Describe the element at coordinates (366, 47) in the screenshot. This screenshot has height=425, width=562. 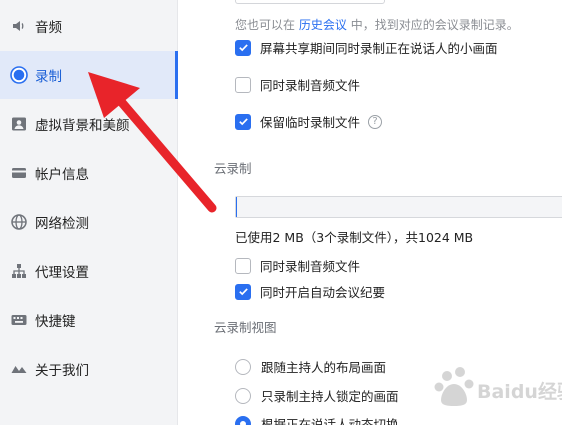
I see `option-record-speaker-during-share: 屏幕共享期间同时录制正在说话人的小画面` at that location.